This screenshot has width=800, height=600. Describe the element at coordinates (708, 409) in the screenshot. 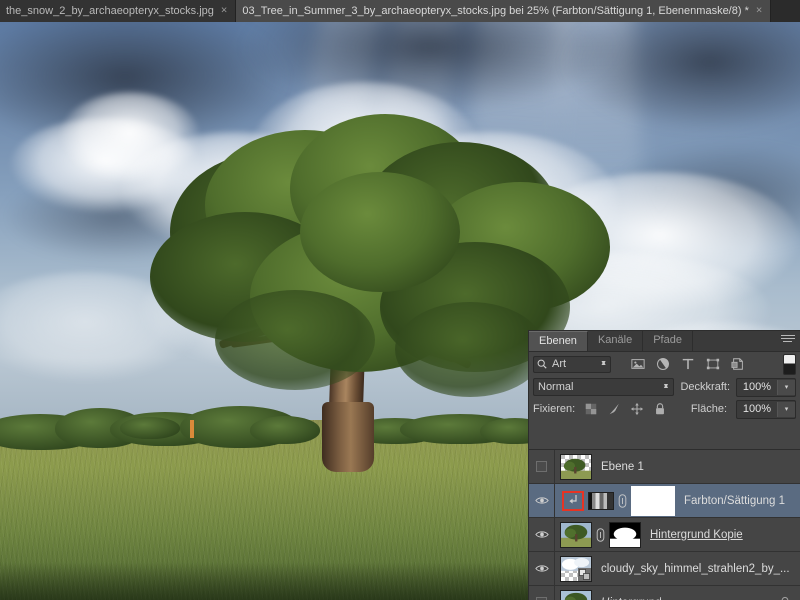

I see `fill-label: Fläche:` at that location.